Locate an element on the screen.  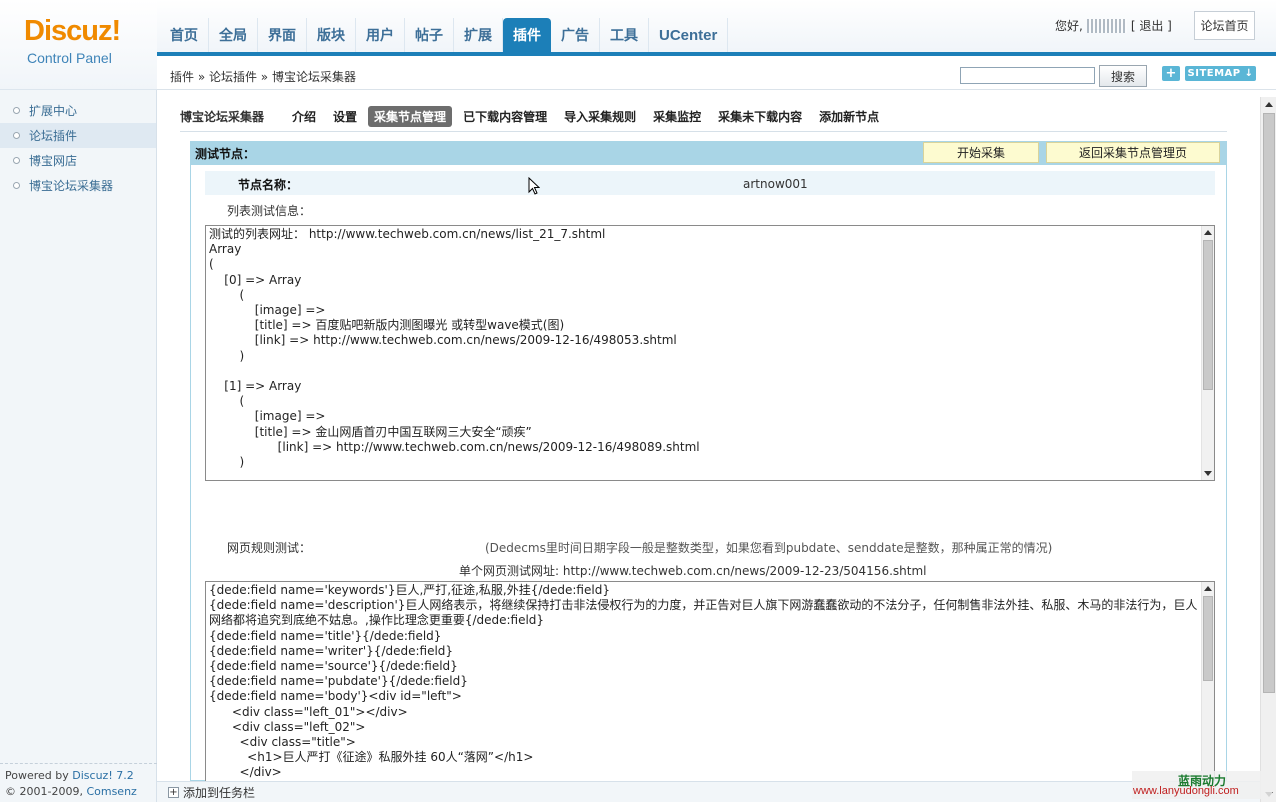
tab-ads: 广告 is located at coordinates (575, 35).